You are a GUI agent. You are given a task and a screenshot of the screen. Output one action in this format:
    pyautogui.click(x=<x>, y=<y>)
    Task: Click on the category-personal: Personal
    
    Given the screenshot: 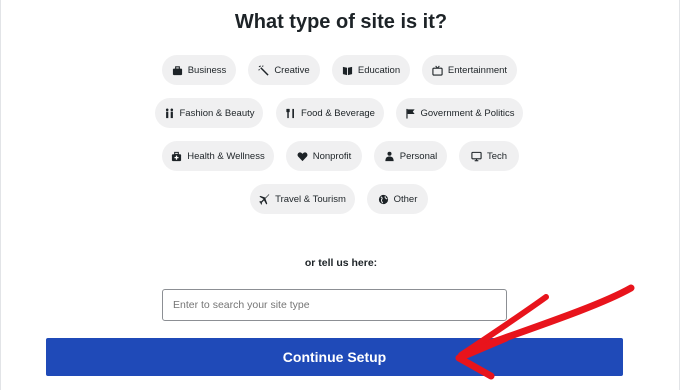 What is the action you would take?
    pyautogui.click(x=410, y=156)
    